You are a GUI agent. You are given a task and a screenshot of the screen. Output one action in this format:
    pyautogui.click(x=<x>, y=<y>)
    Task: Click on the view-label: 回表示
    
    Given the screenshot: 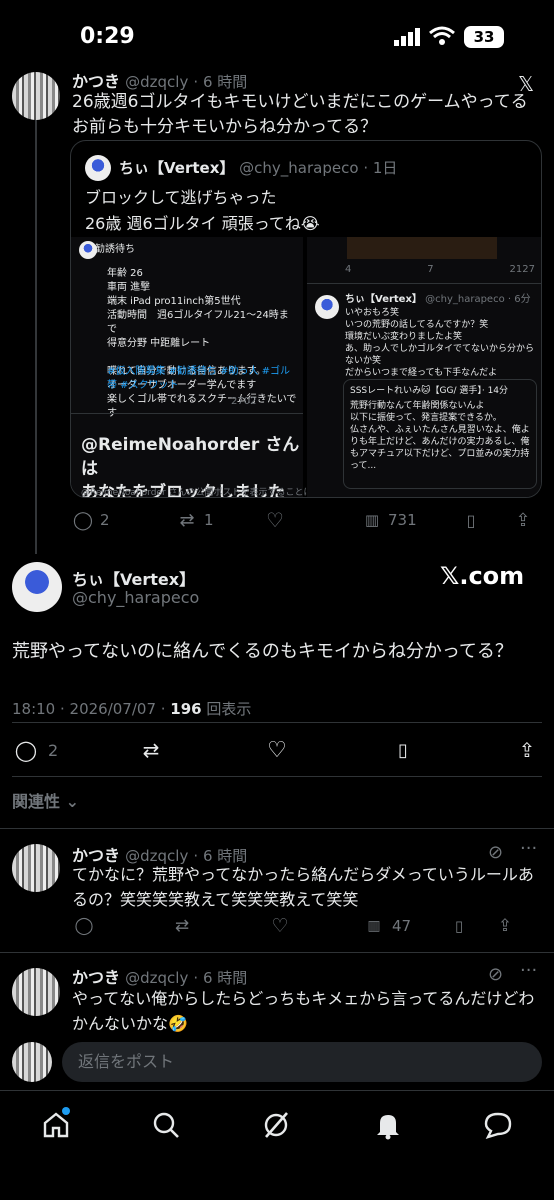 What is the action you would take?
    pyautogui.click(x=229, y=709)
    